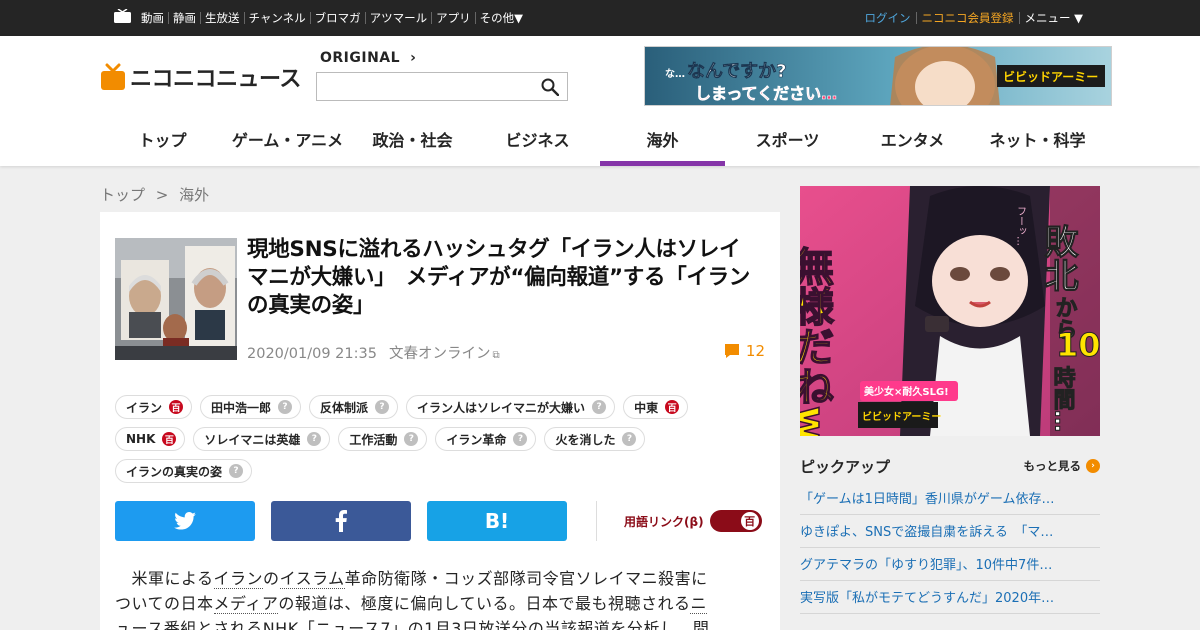 This screenshot has height=630, width=1200. I want to click on term-link-toggle: 用語リンク(β) 百, so click(693, 521).